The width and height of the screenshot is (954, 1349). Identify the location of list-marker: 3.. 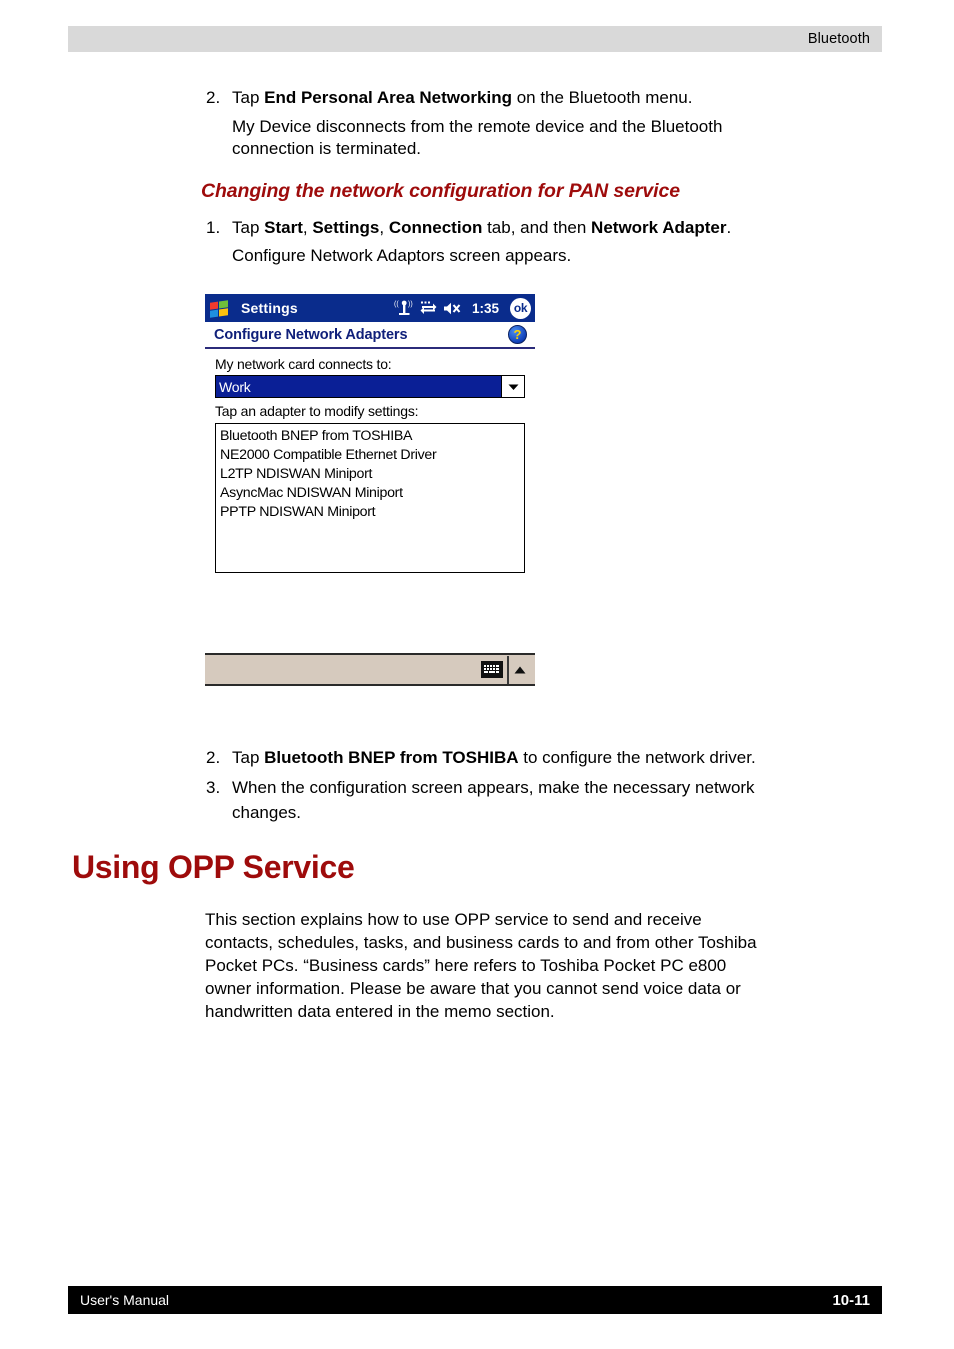
(213, 787).